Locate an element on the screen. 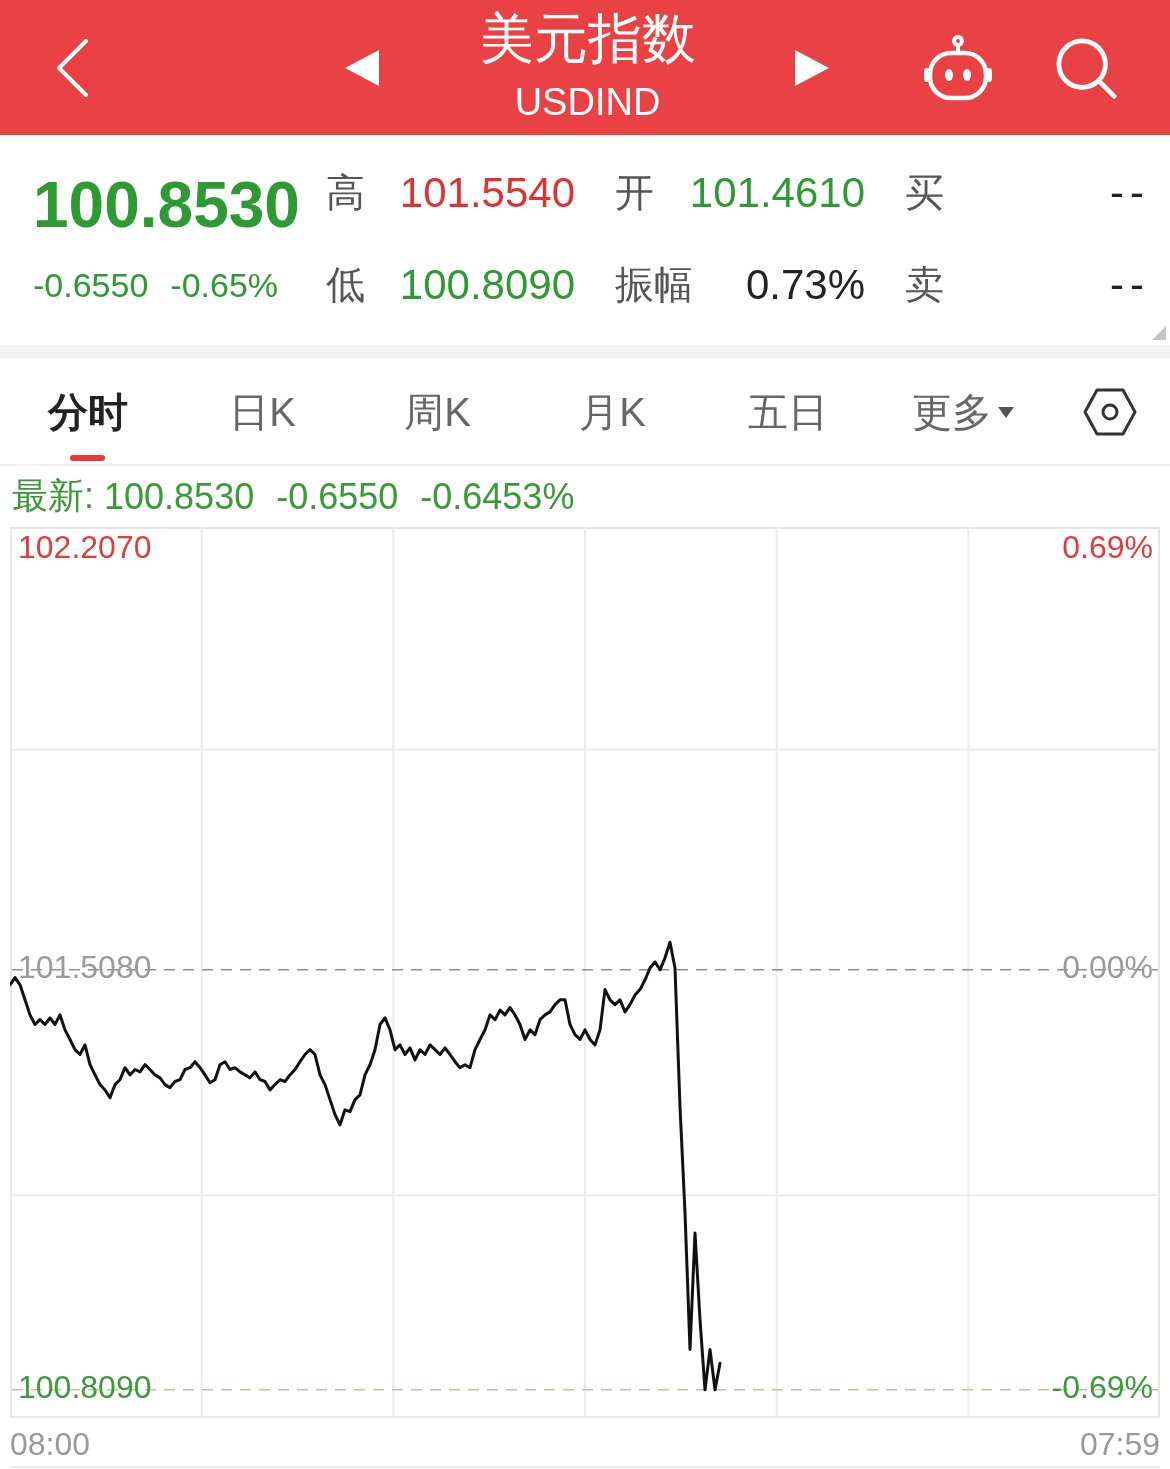  page-title: 美元指数 is located at coordinates (587, 38).